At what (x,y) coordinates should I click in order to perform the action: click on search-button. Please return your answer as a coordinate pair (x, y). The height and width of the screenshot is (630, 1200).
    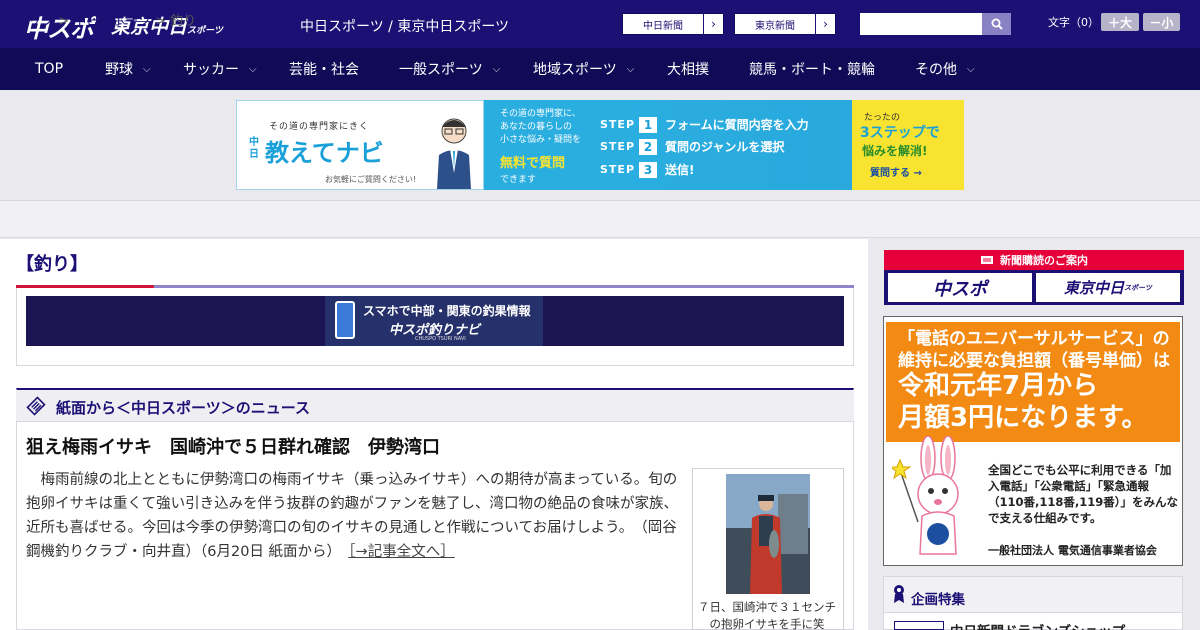
    Looking at the image, I should click on (996, 24).